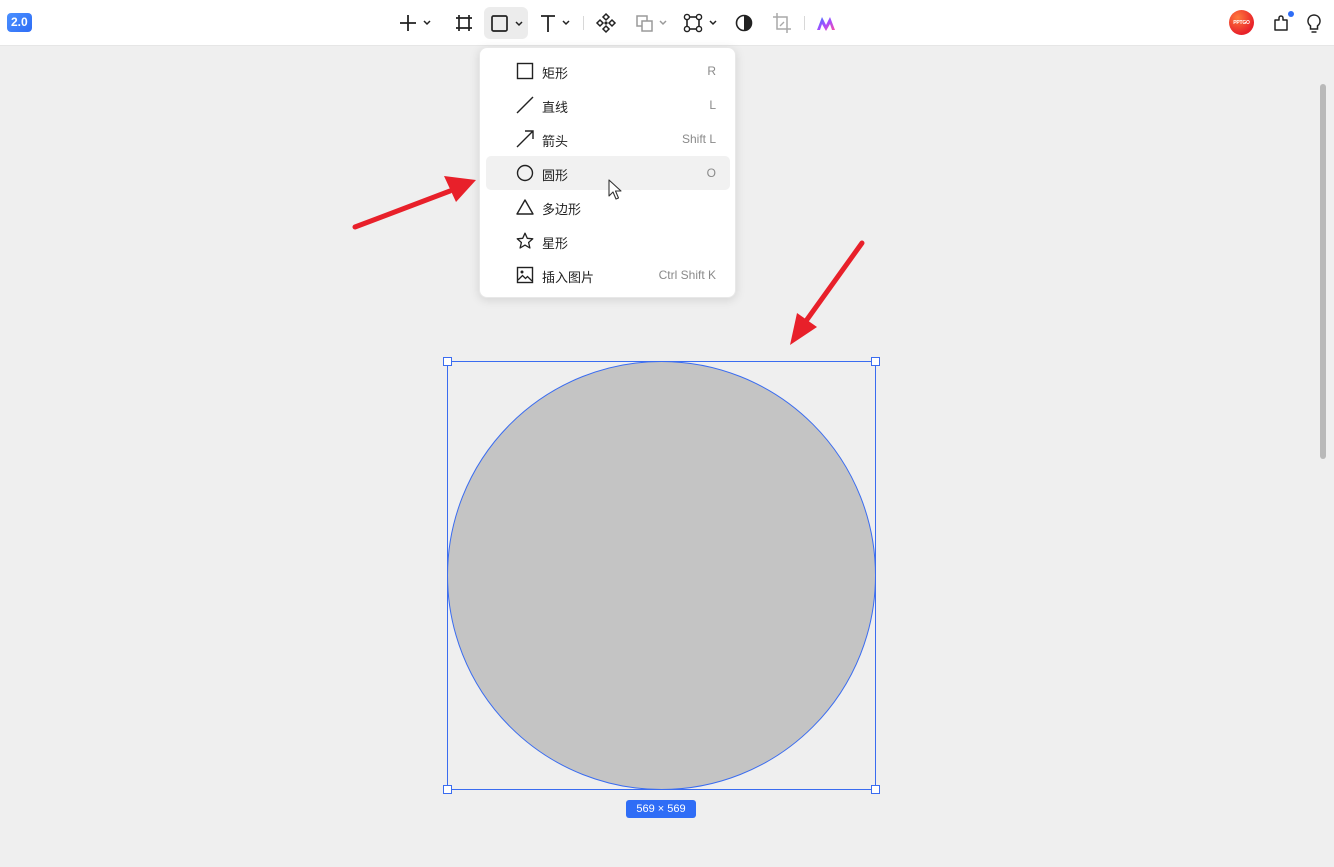 This screenshot has width=1334, height=867. Describe the element at coordinates (875, 789) in the screenshot. I see `resize-handle-bottom-right` at that location.